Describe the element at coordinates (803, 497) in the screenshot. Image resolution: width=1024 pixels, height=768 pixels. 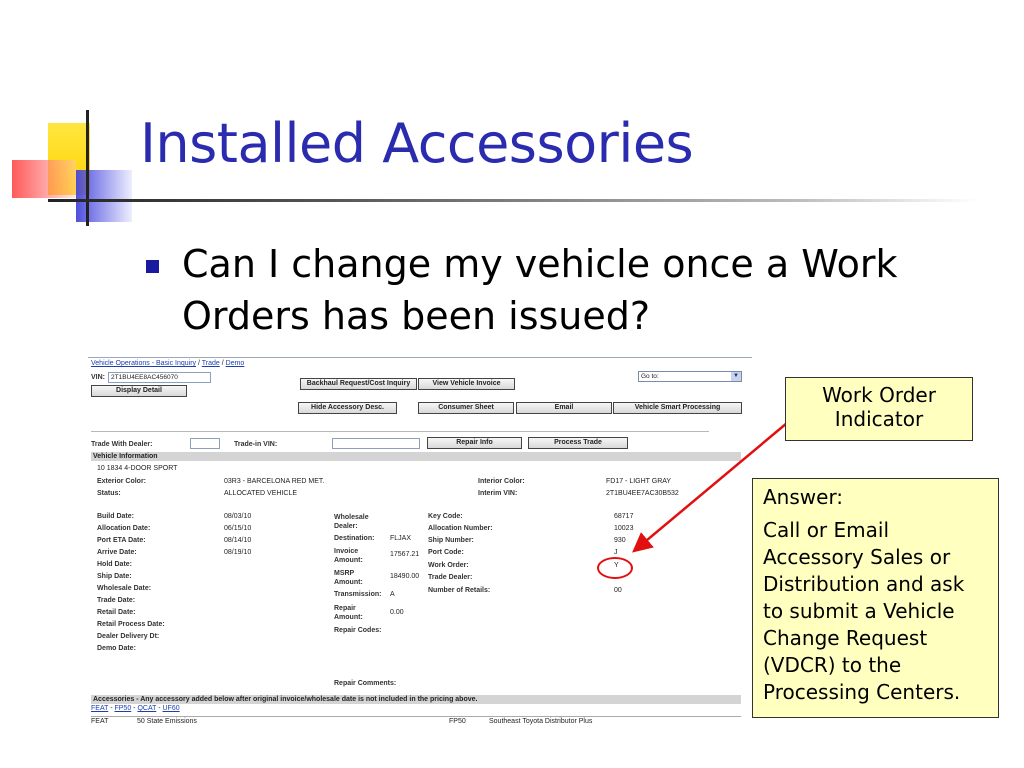
I see `answer-heading: Answer:` at that location.